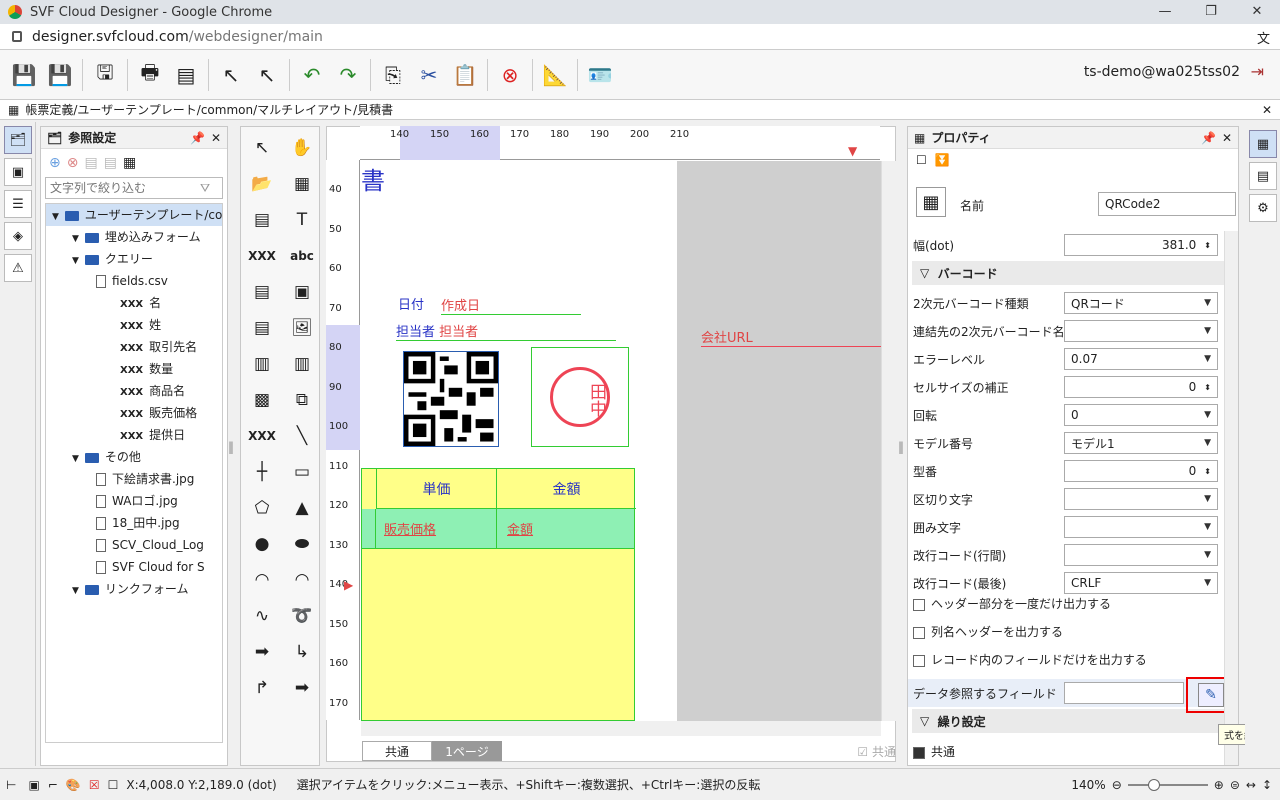  I want to click on remove-icon: ⊗, so click(73, 163).